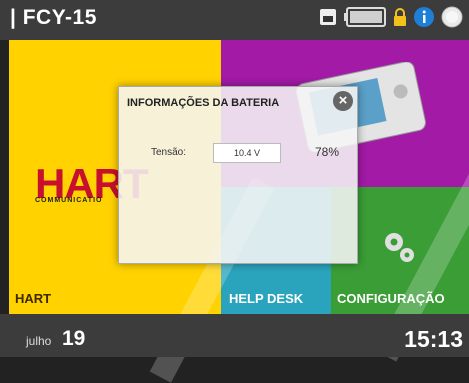  I want to click on bottom-status-bar: julho 19 15:13, so click(234, 335).